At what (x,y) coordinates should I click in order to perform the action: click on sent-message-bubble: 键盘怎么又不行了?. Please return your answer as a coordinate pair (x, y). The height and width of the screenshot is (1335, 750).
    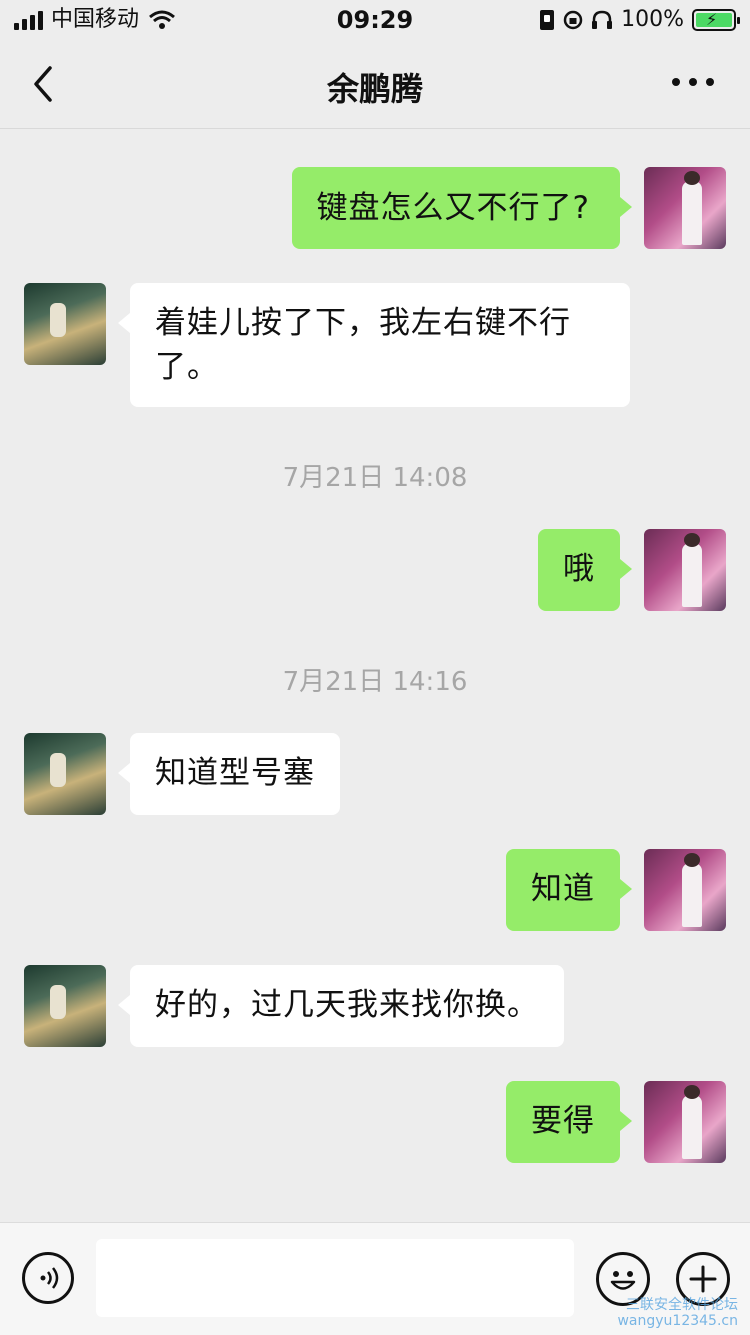
    Looking at the image, I should click on (462, 208).